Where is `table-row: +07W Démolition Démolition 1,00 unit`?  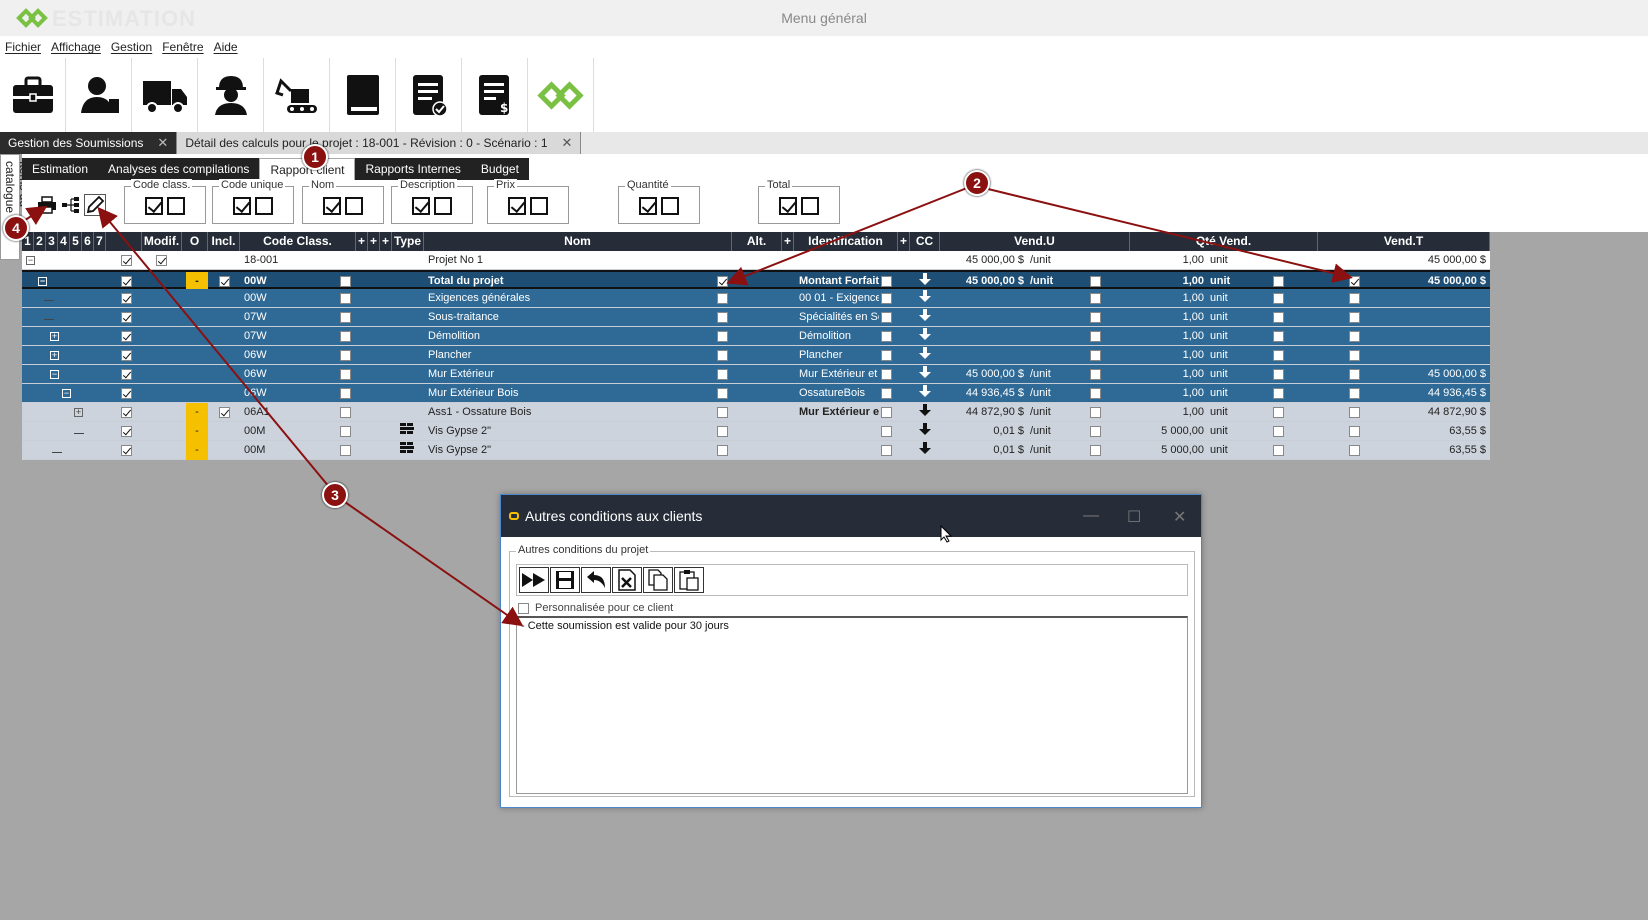 table-row: +07W Démolition Démolition 1,00 unit is located at coordinates (756, 336).